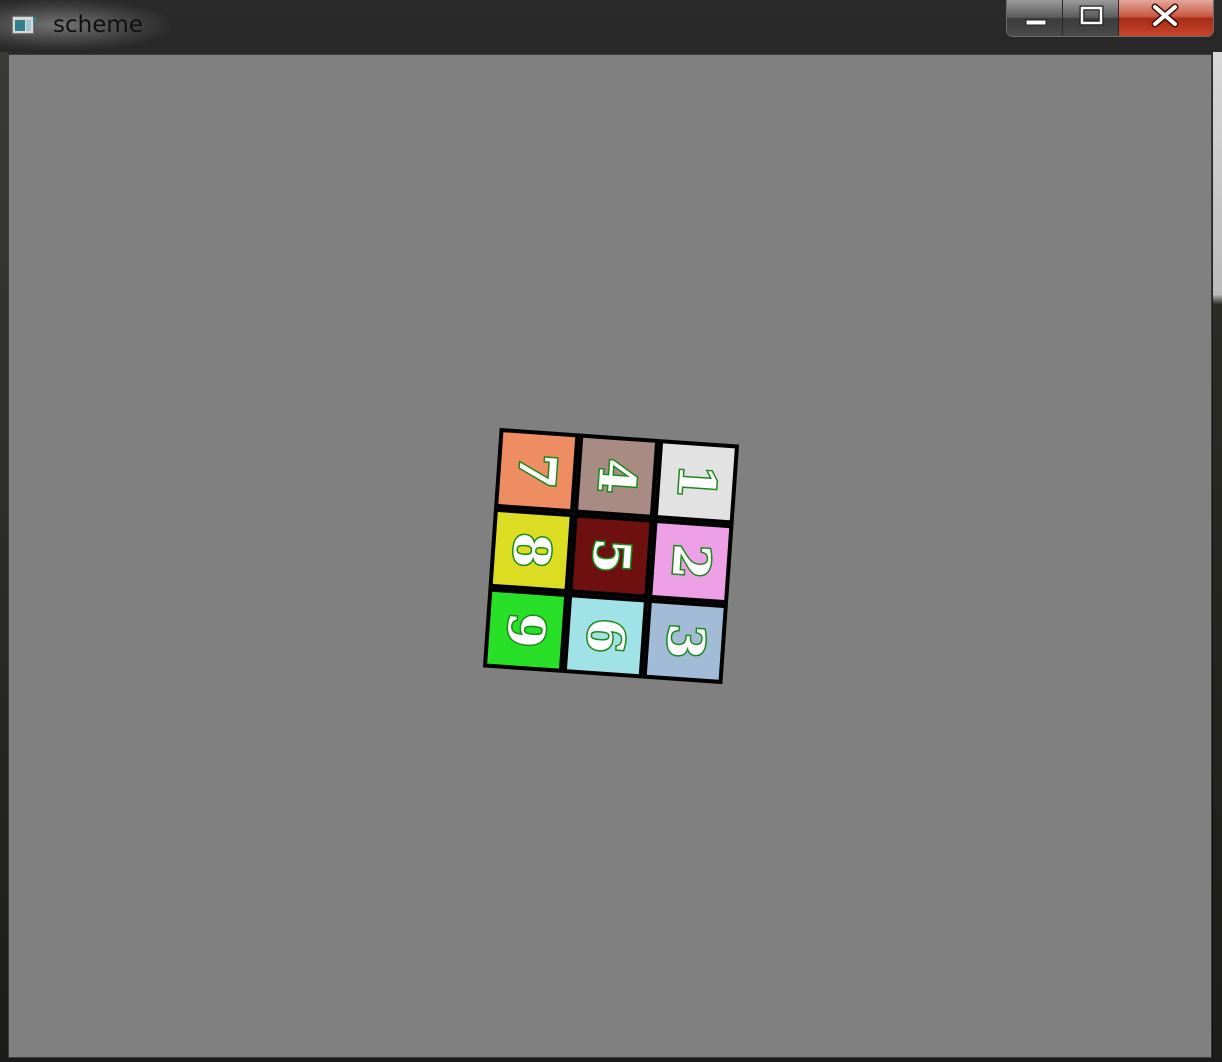 The image size is (1222, 1062). I want to click on tile-label-9: 9, so click(525, 630).